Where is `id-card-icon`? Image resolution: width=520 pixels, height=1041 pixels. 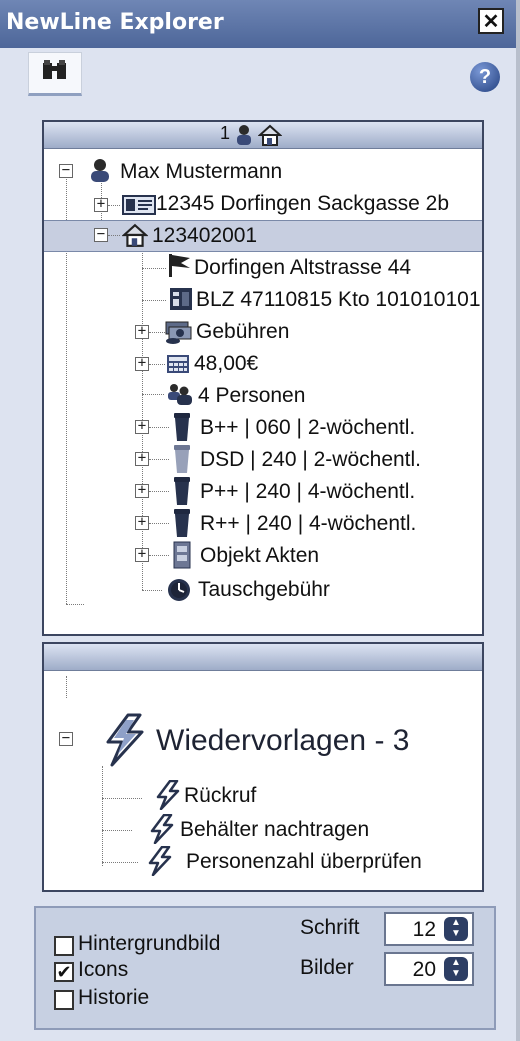
id-card-icon is located at coordinates (139, 205).